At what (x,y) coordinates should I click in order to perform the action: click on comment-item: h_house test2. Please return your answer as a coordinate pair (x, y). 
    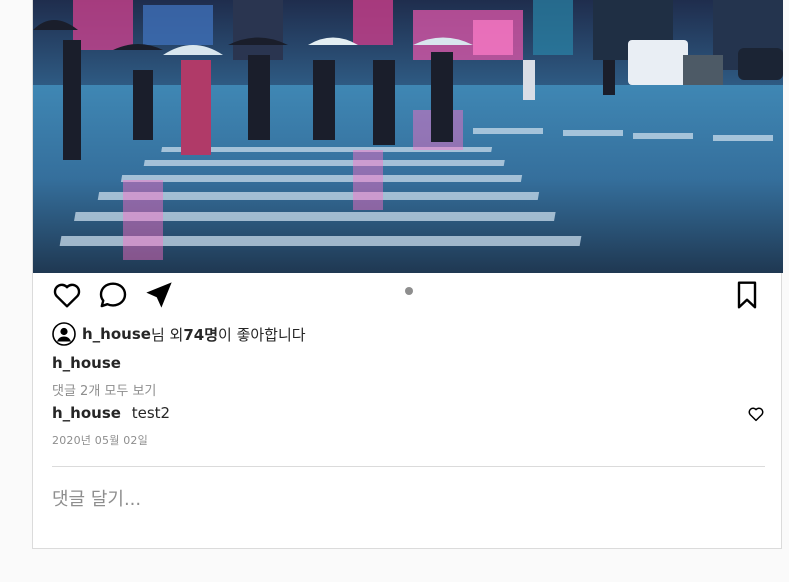
    Looking at the image, I should click on (111, 413).